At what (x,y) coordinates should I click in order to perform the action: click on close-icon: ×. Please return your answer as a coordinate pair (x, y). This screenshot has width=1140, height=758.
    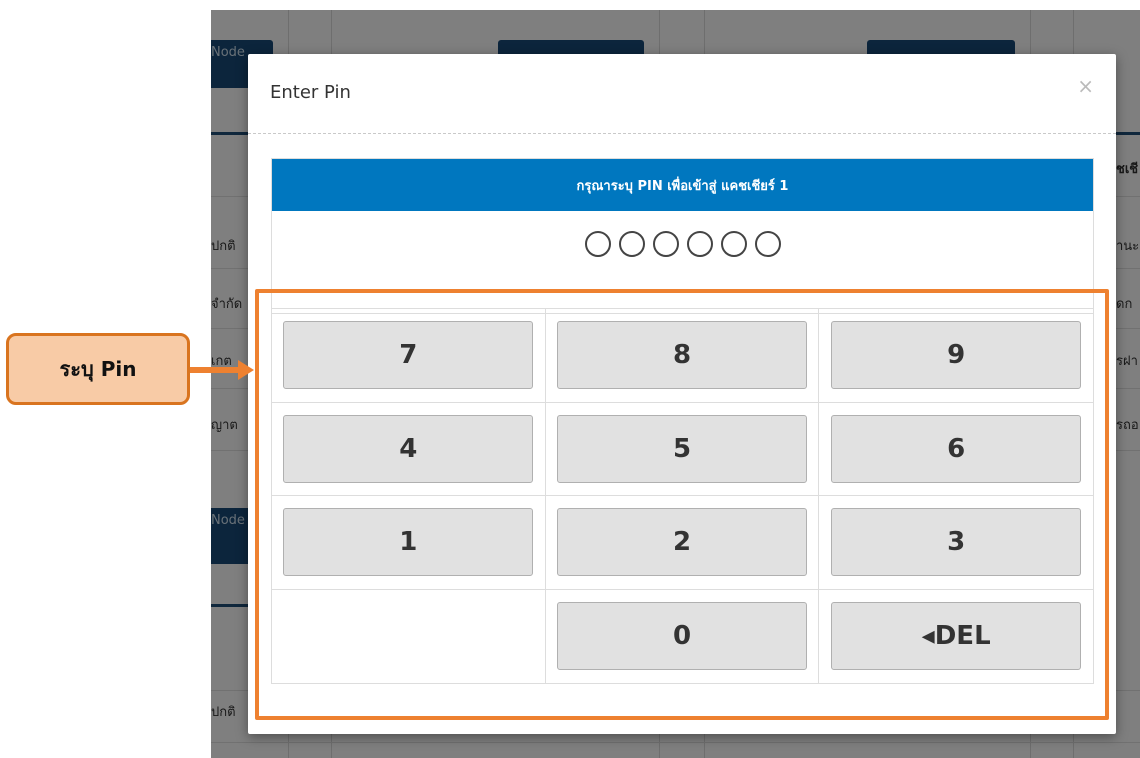
    Looking at the image, I should click on (1085, 86).